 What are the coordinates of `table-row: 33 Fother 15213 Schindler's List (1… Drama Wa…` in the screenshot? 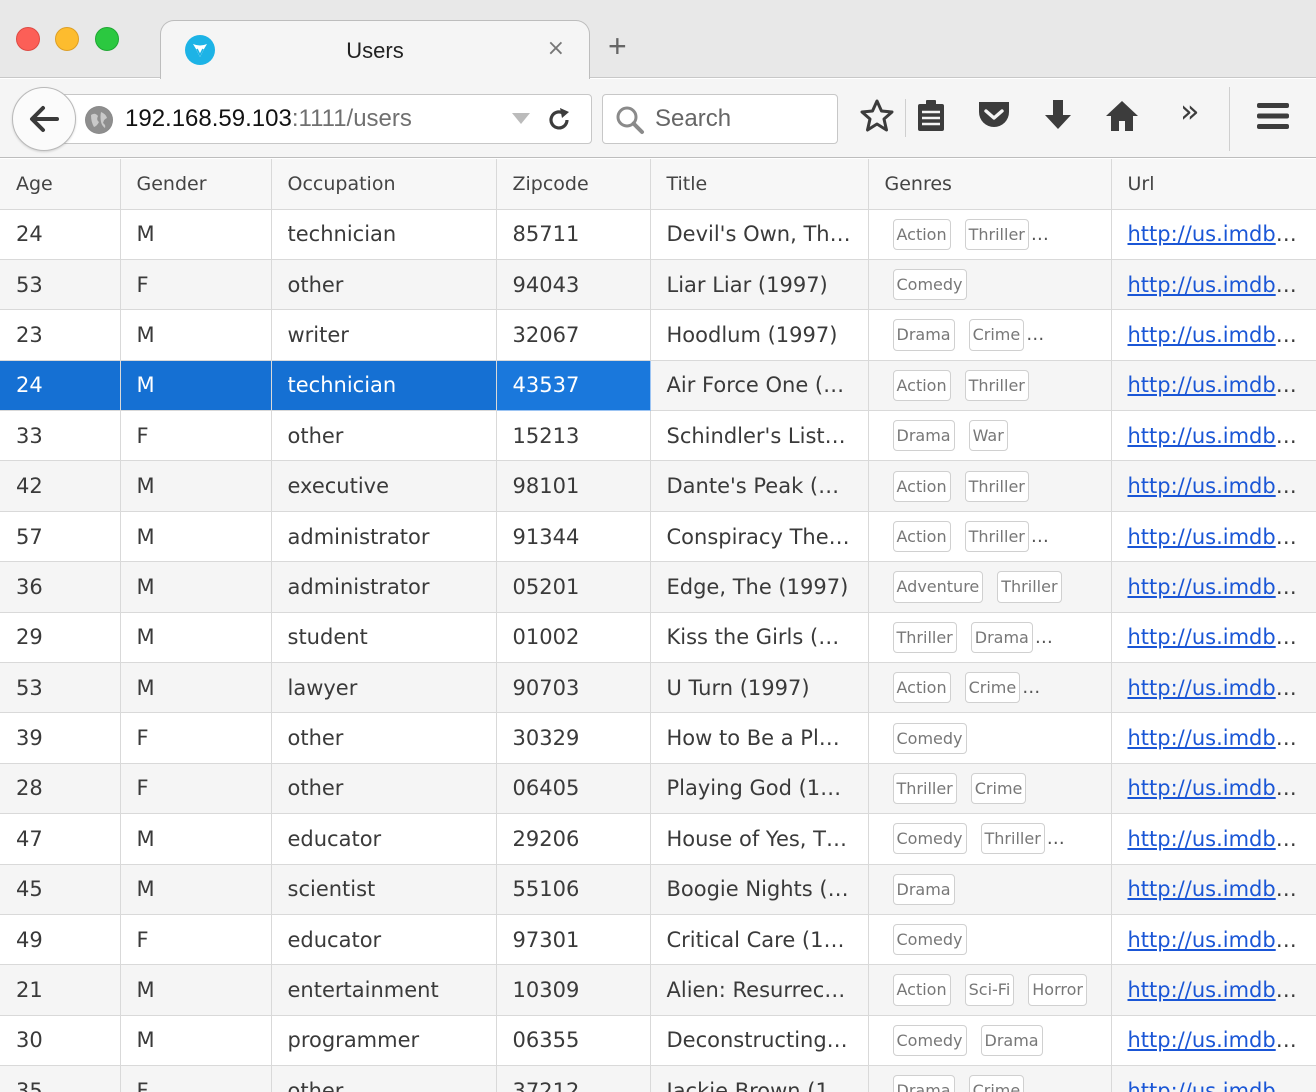 It's located at (658, 436).